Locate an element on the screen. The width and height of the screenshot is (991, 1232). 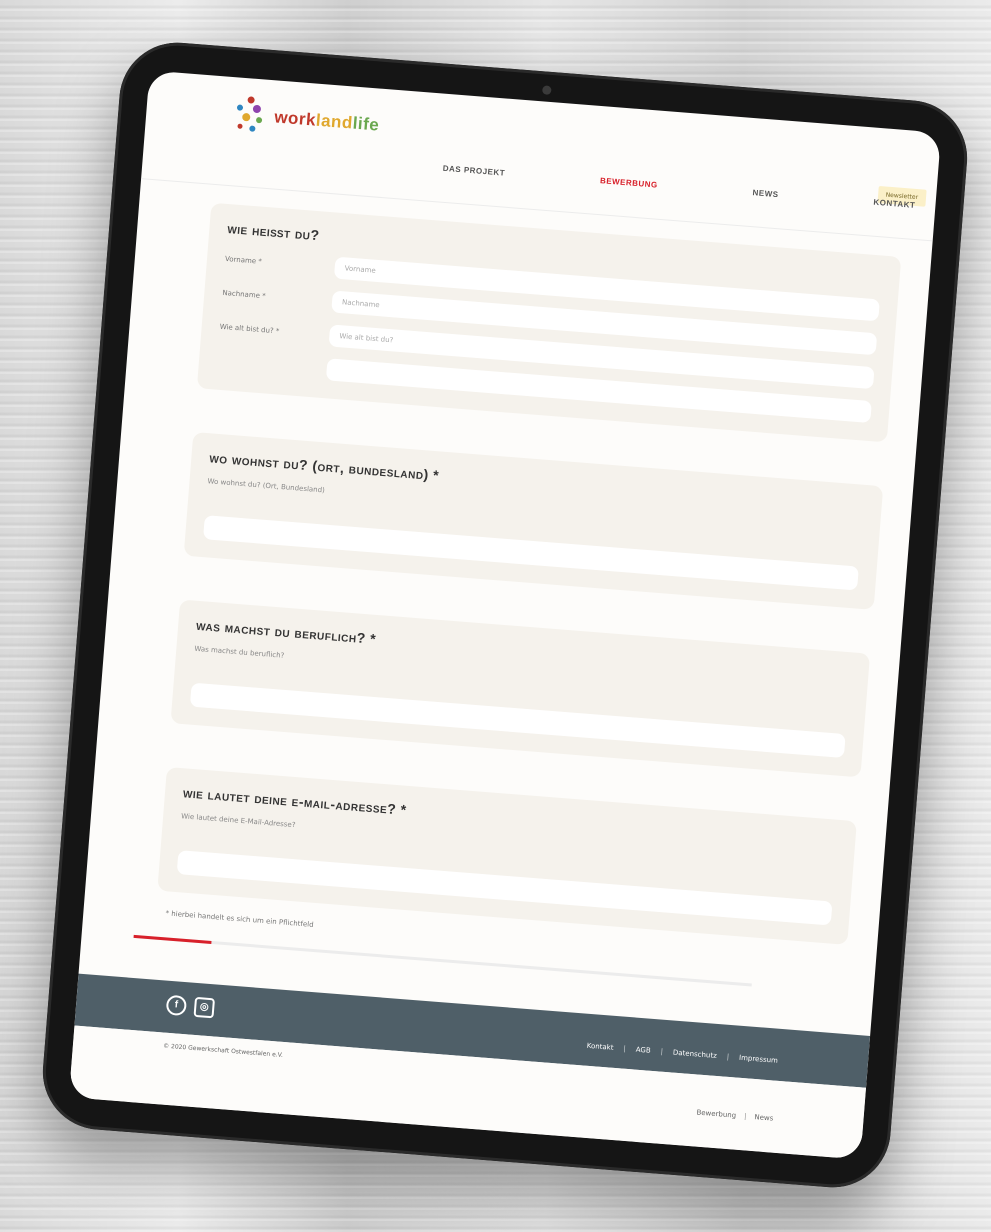
footer-link-news: News is located at coordinates (763, 1117).